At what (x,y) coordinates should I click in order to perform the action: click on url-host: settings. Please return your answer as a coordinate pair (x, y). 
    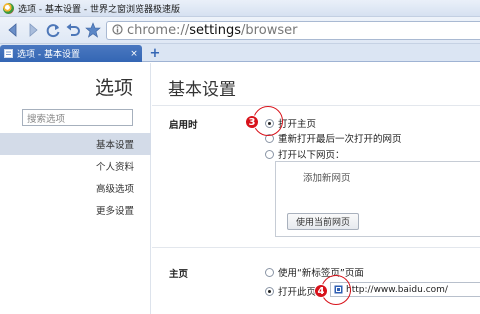
    Looking at the image, I should click on (215, 30).